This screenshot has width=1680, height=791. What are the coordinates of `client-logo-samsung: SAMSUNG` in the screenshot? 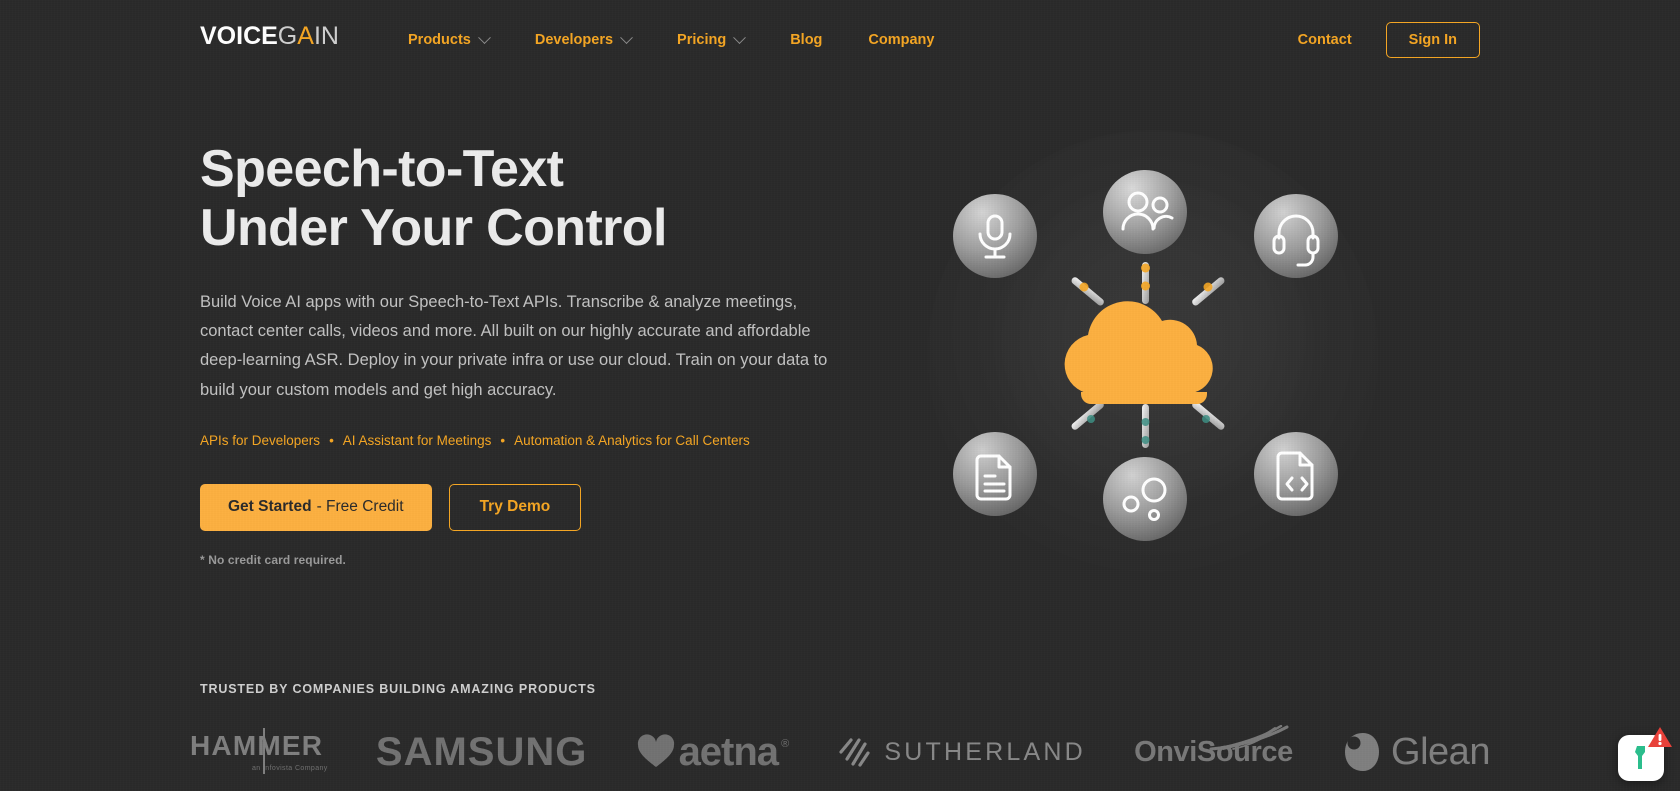 It's located at (481, 752).